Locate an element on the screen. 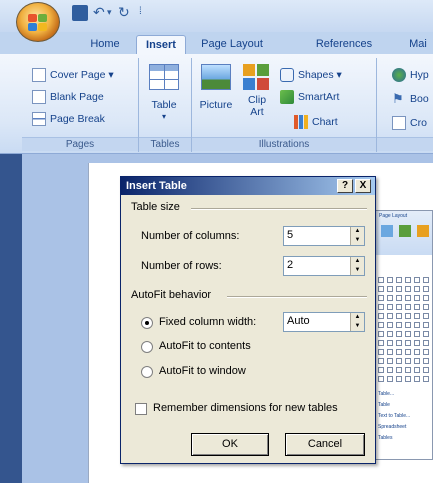 This screenshot has width=433, height=483. shapes-button: Shapes ▾ is located at coordinates (311, 75).